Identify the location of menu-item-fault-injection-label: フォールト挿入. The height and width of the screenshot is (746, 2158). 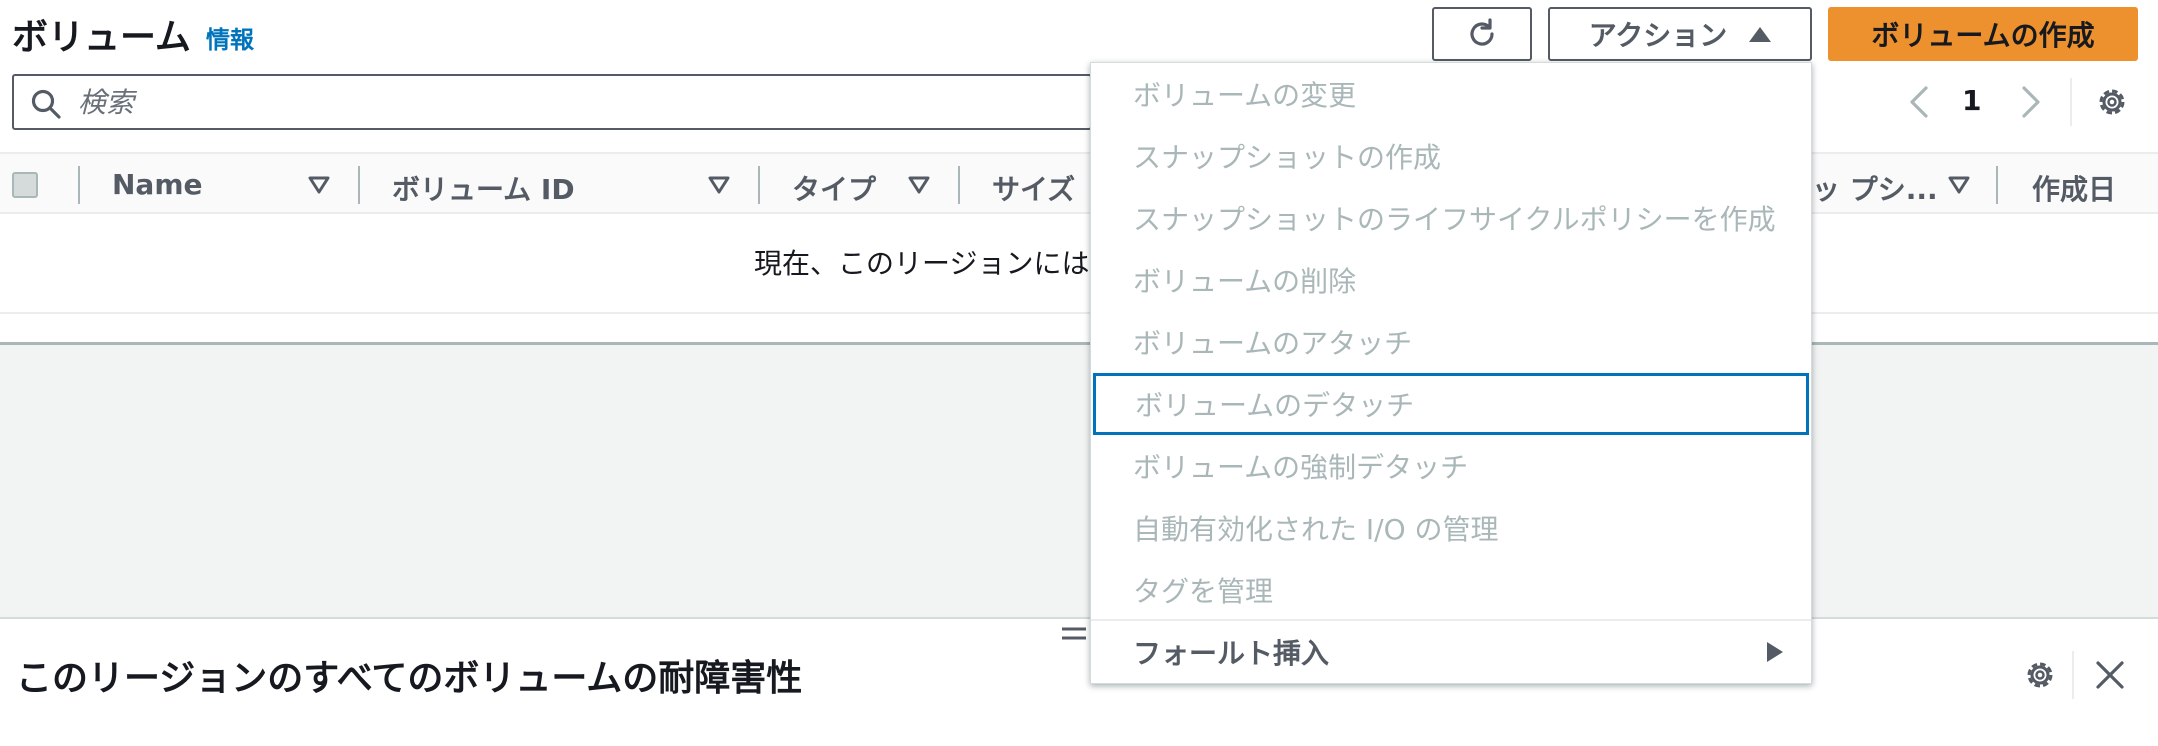
(1231, 653).